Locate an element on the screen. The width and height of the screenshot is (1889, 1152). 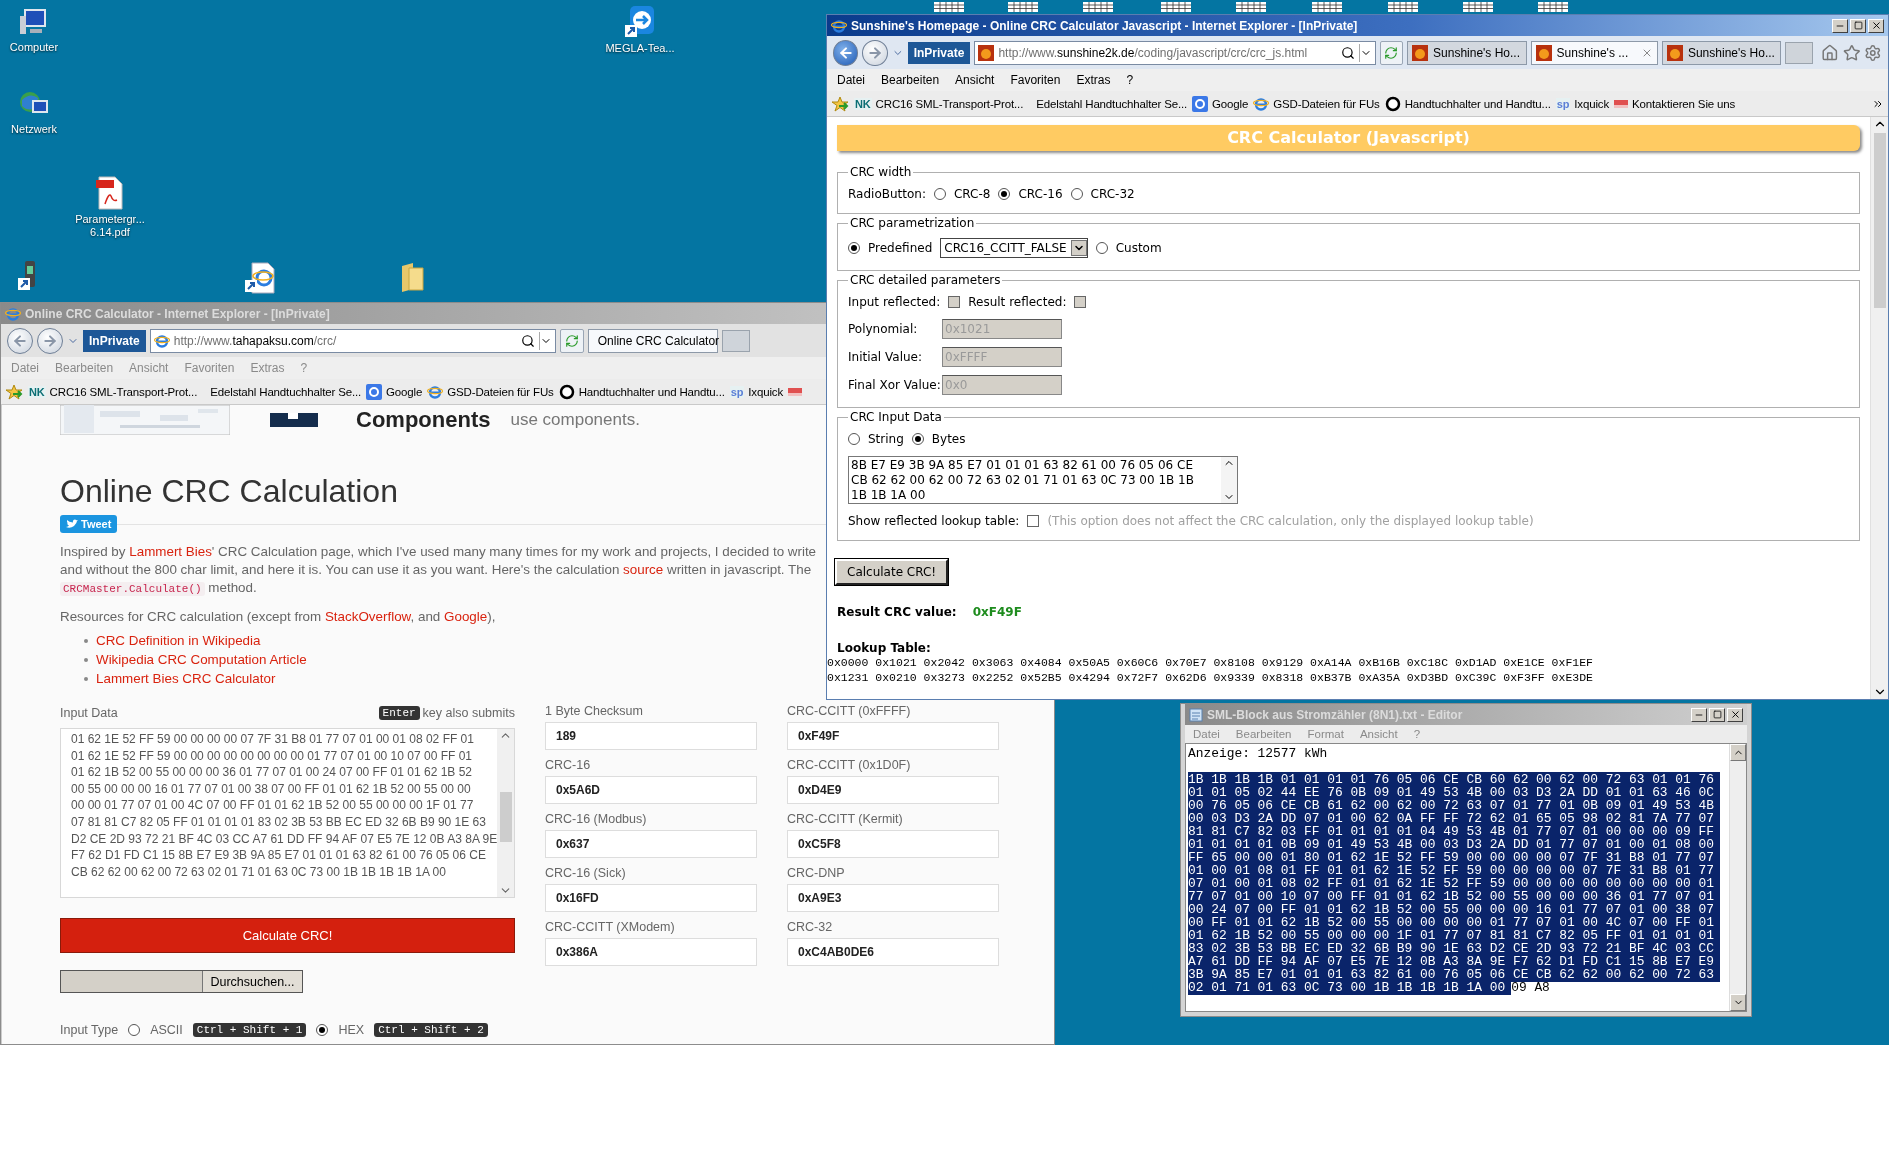
checksum-field: 0x16FD is located at coordinates (651, 898).